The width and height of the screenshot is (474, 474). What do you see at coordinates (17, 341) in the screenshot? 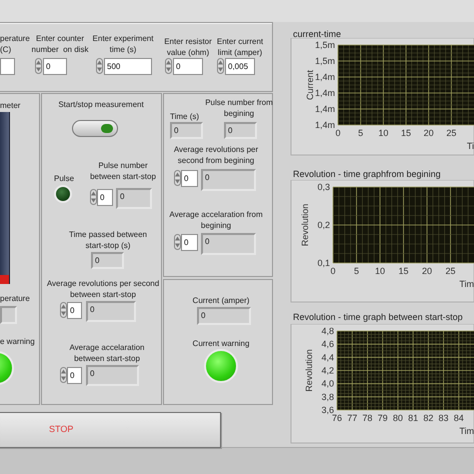
I see `control-label: e warning` at bounding box center [17, 341].